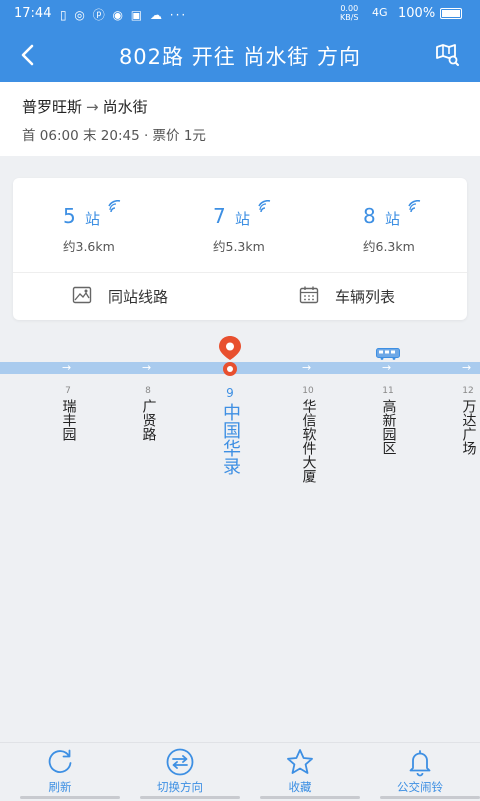 This screenshot has height=801, width=480. What do you see at coordinates (219, 216) in the screenshot?
I see `arrival-stop-count: 7` at bounding box center [219, 216].